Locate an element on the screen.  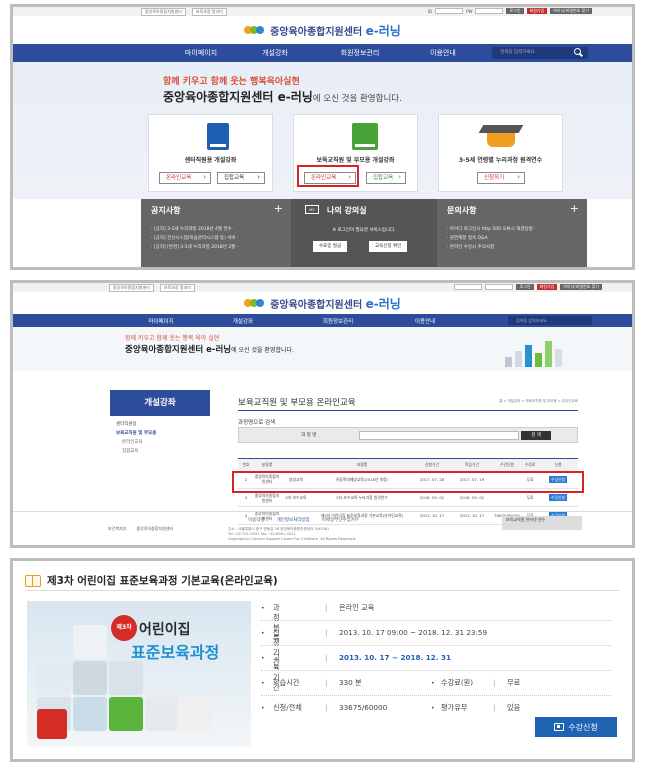
info-value: 33675/60000 is located at coordinates (363, 707).